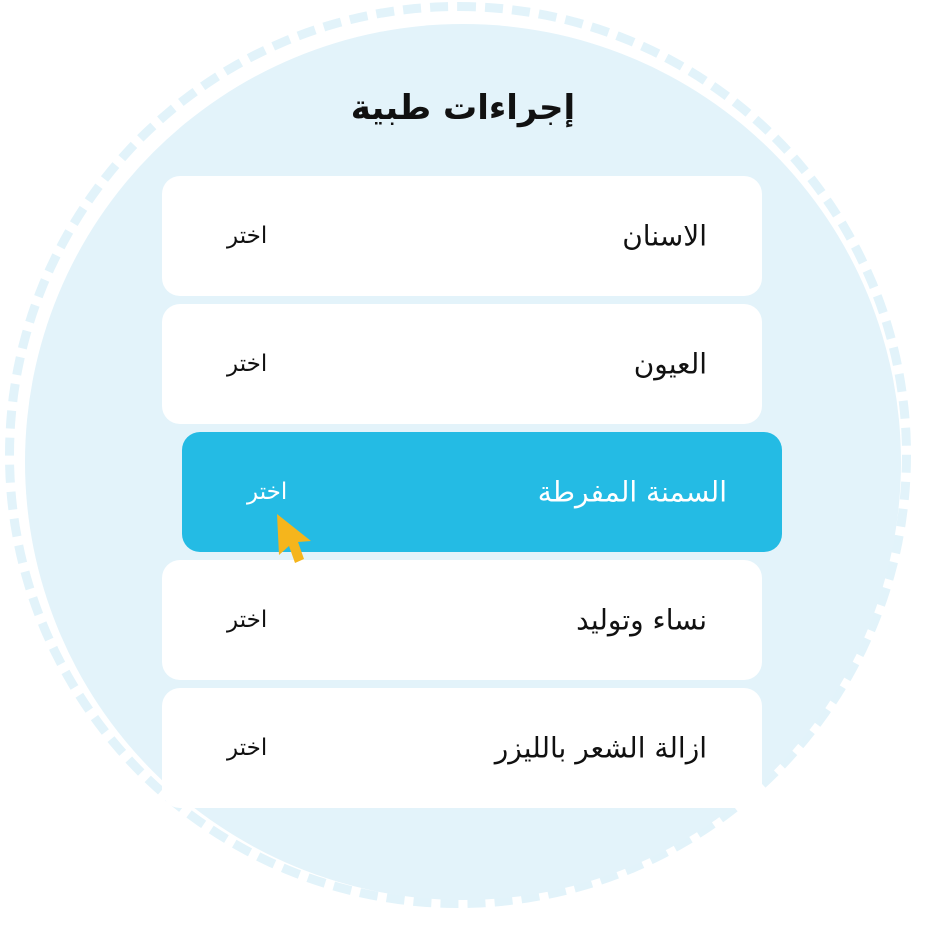 The image size is (926, 926). I want to click on procedure-item-gynecology: نساء وتوليد اختر, so click(462, 620).